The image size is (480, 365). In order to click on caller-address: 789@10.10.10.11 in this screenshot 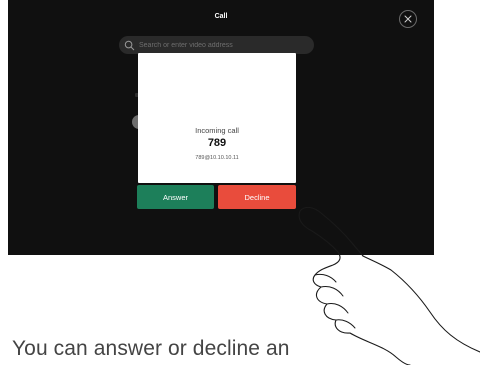, I will do `click(217, 158)`.